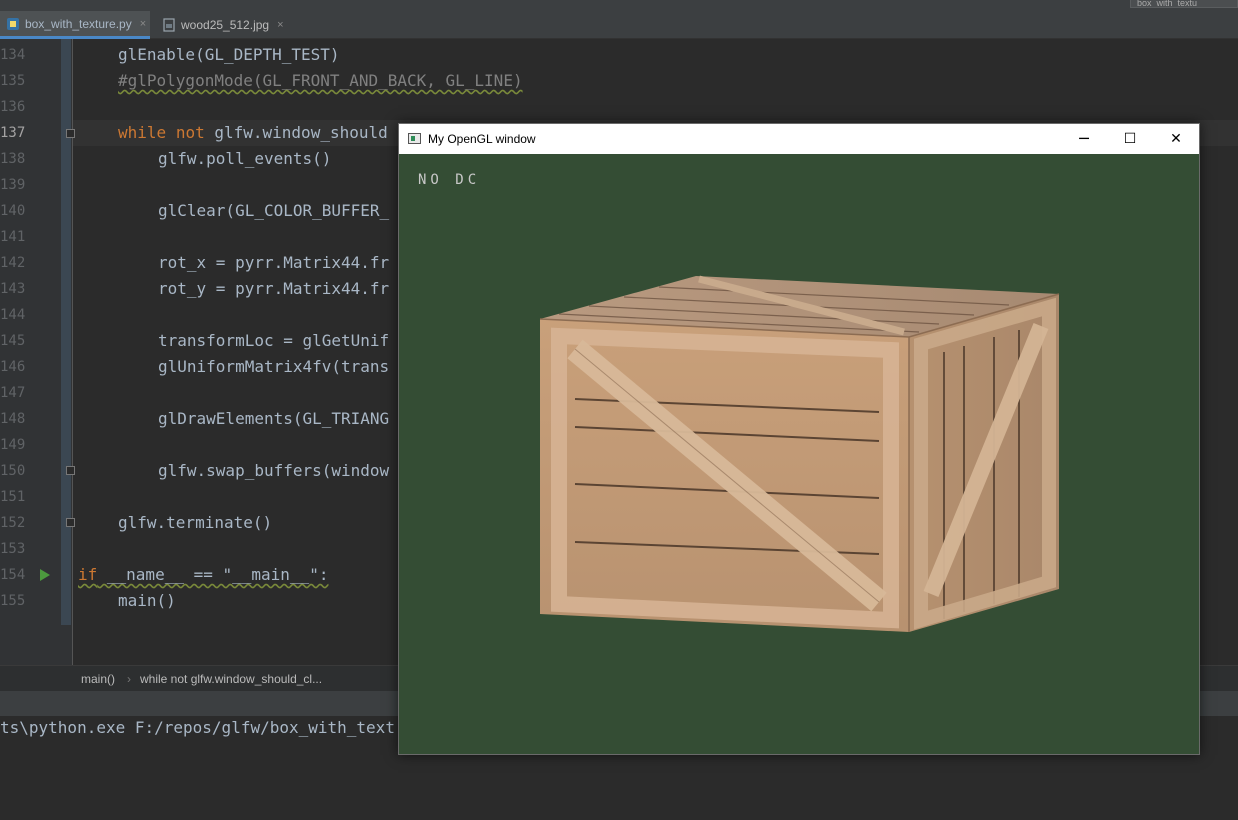 This screenshot has height=820, width=1238. I want to click on tab-box-with-texture-py: box_with_texture.py ×, so click(75, 25).